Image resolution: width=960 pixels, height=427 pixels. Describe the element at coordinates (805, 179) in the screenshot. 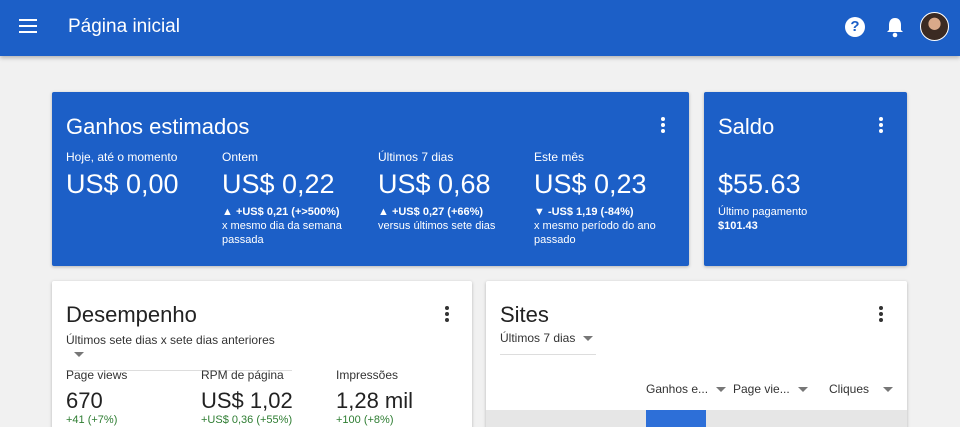

I see `balance-card: Saldo $55.63 Último pagamento $101.43` at that location.